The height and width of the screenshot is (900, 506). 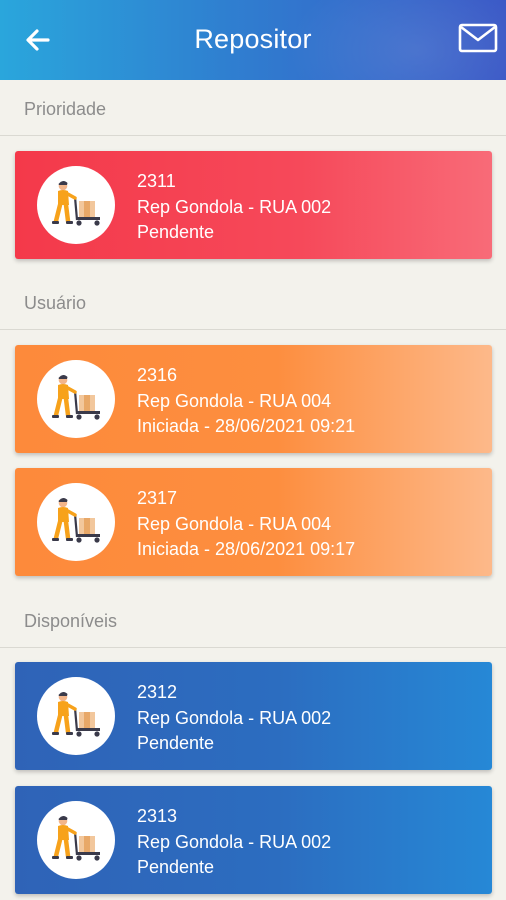 I want to click on task-card: 2313 Rep Gondola - RUA 002 Pendente, so click(x=253, y=840).